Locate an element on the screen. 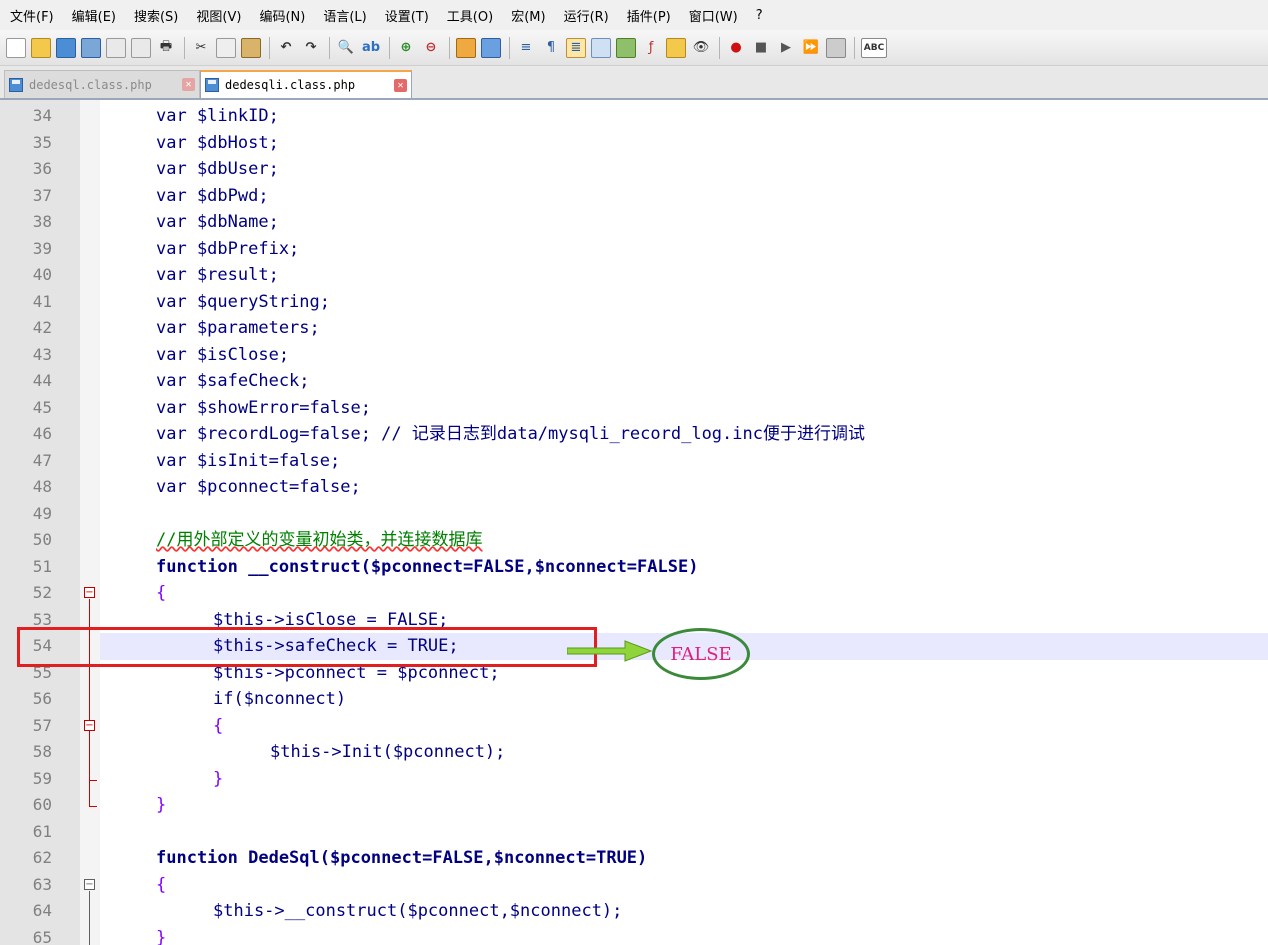 The image size is (1268, 945). menu-tools: 工具(O) is located at coordinates (470, 15).